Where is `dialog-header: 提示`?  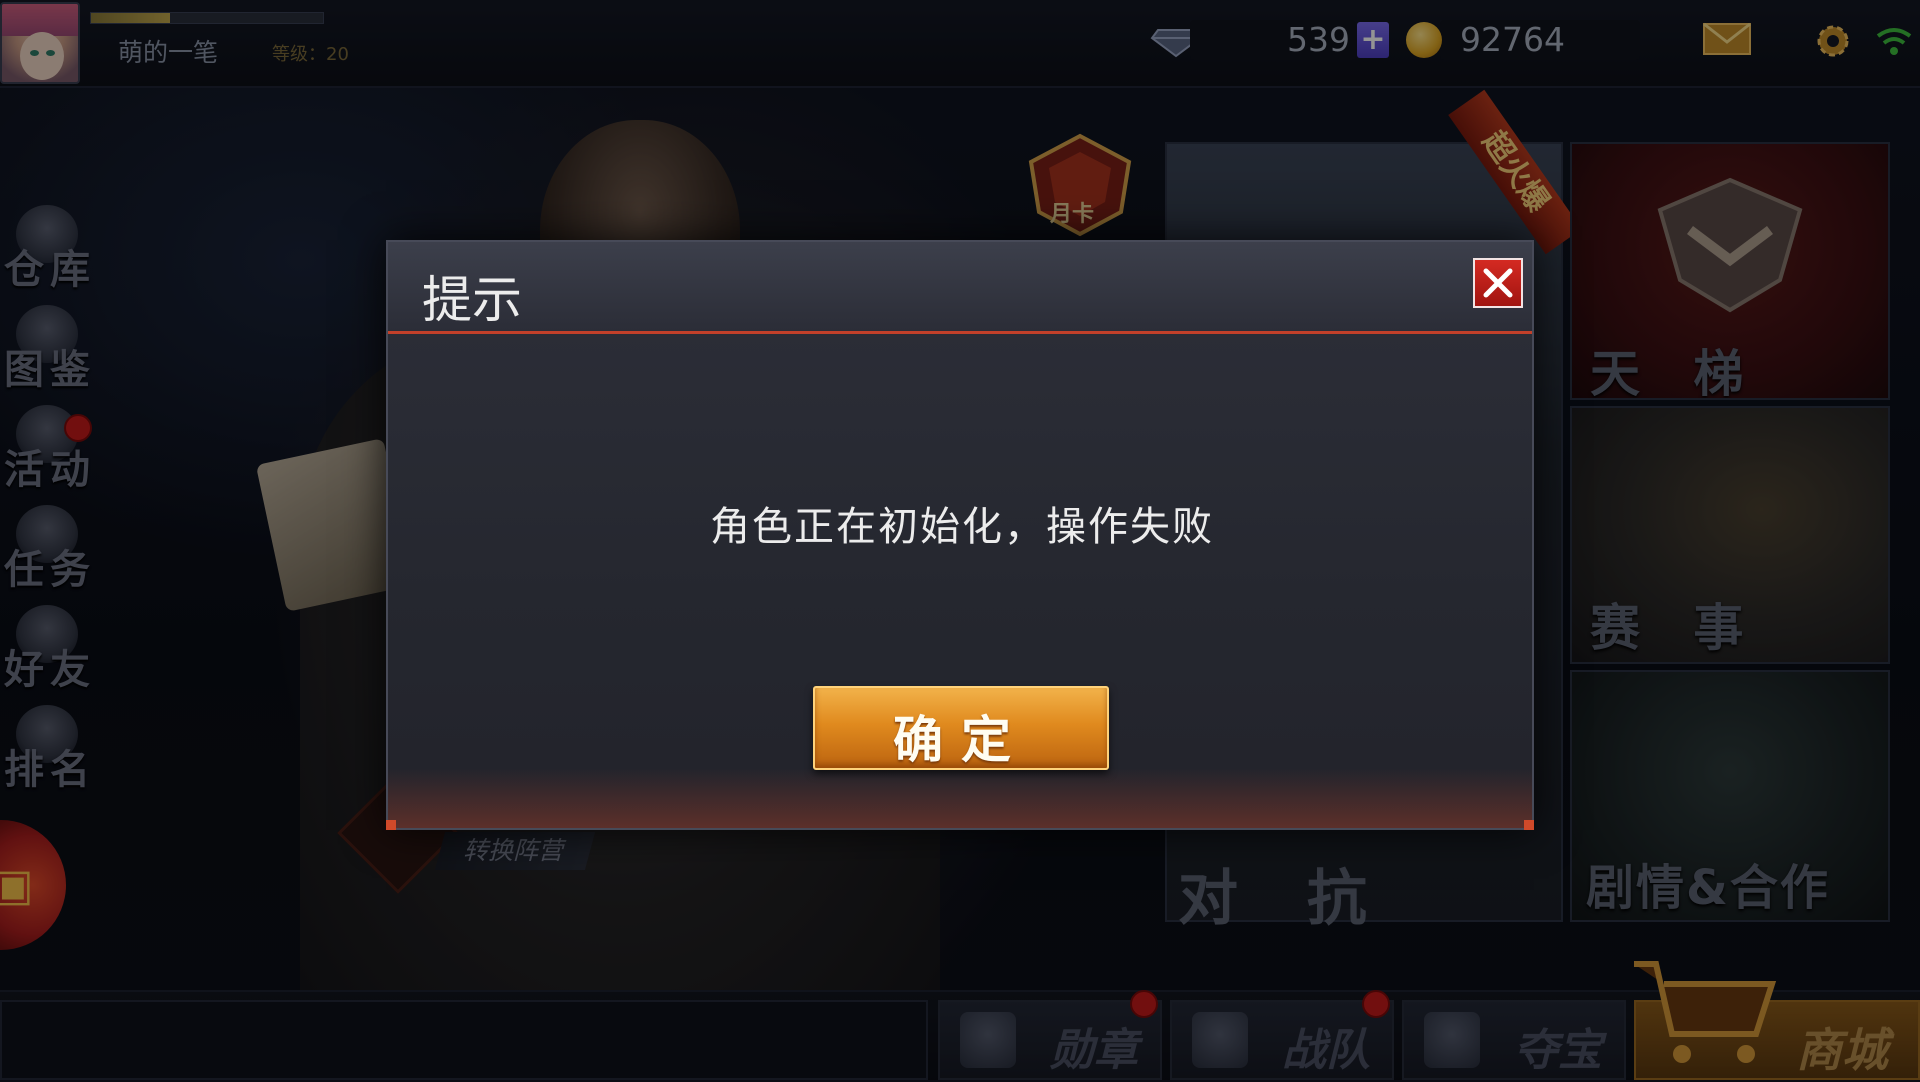 dialog-header: 提示 is located at coordinates (960, 288).